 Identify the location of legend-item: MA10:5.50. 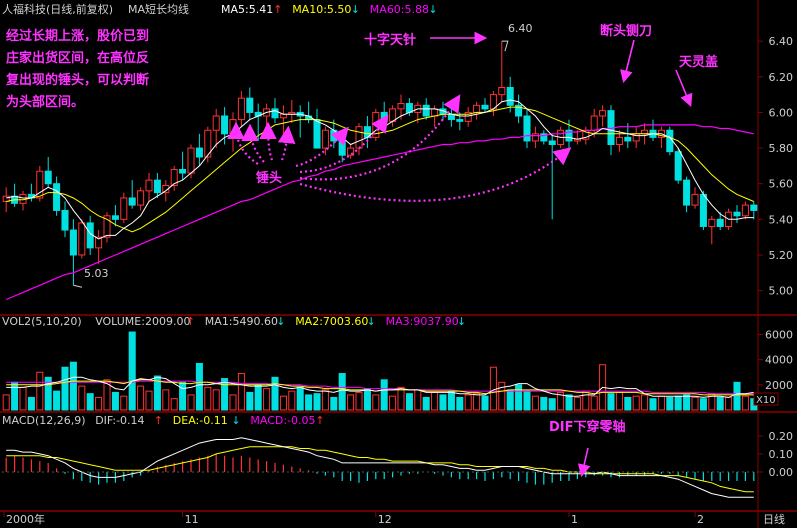
(321, 9).